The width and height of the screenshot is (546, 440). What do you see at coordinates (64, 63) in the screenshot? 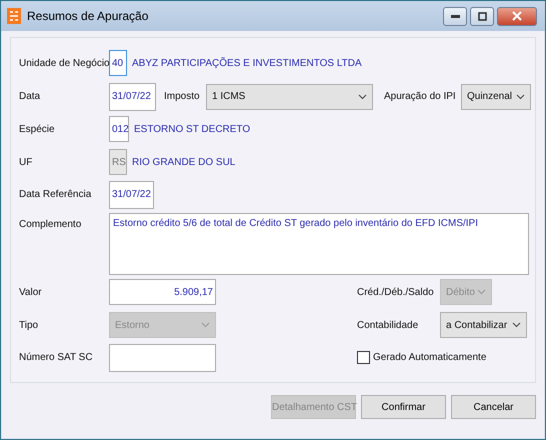
I see `field-label: Unidade de Negócio` at bounding box center [64, 63].